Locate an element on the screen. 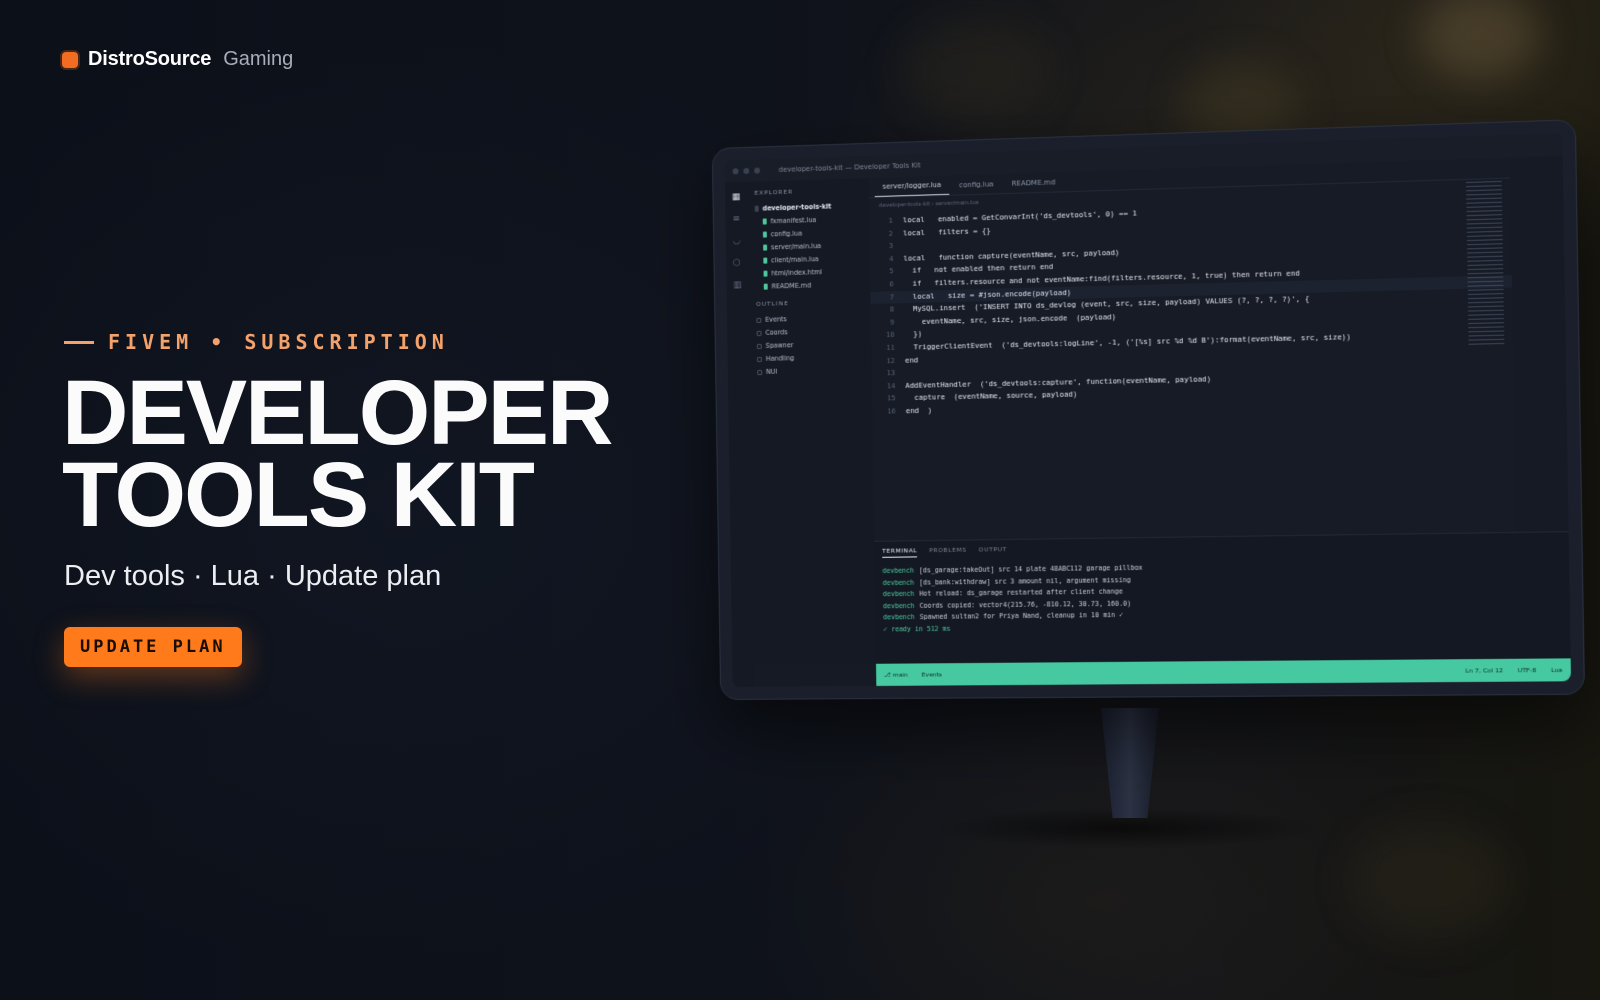  list-icon: ≡ is located at coordinates (736, 219).